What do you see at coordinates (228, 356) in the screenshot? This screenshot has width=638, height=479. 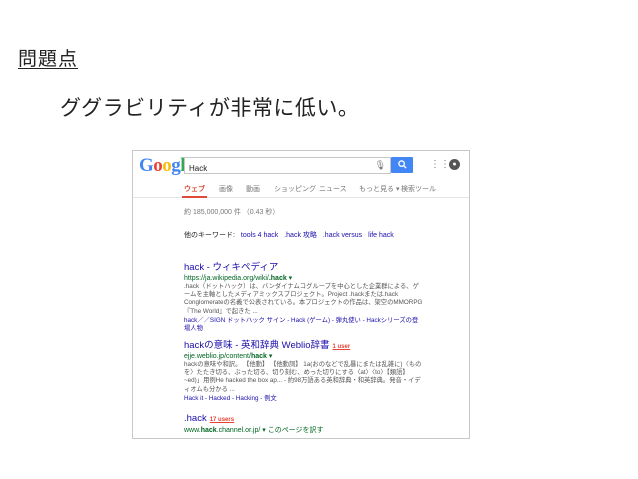 I see `result-url: ejje.weblio.jp/content/hack ▾` at bounding box center [228, 356].